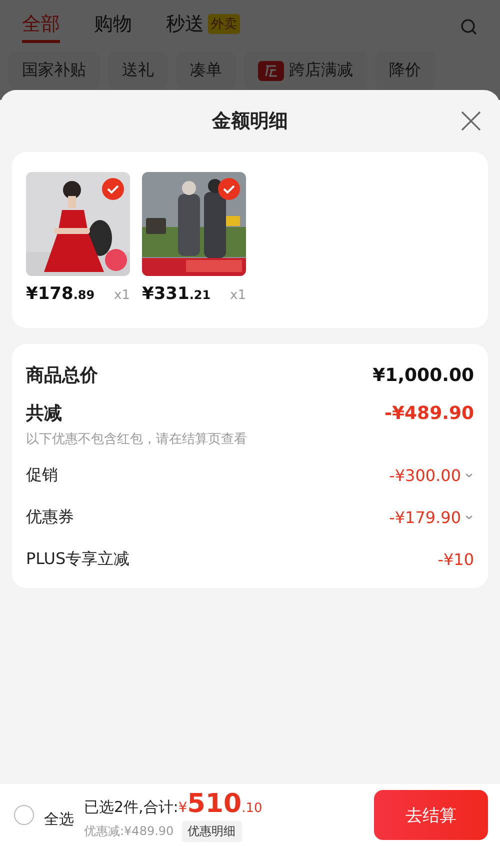  Describe the element at coordinates (220, 803) in the screenshot. I see `total-price: ¥510.10` at that location.